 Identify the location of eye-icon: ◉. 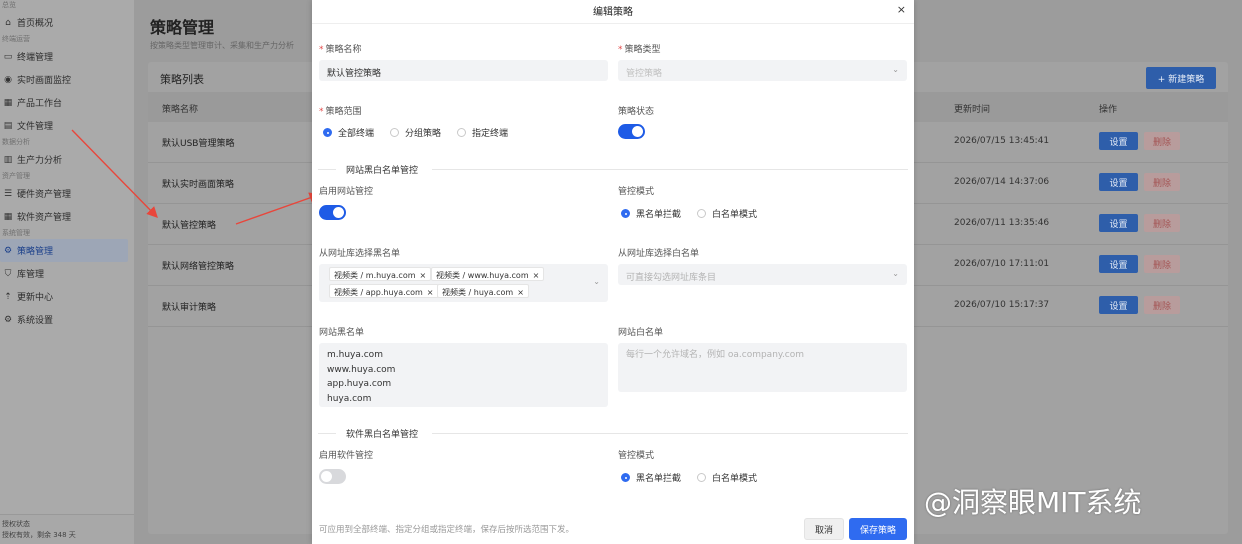
(8, 79).